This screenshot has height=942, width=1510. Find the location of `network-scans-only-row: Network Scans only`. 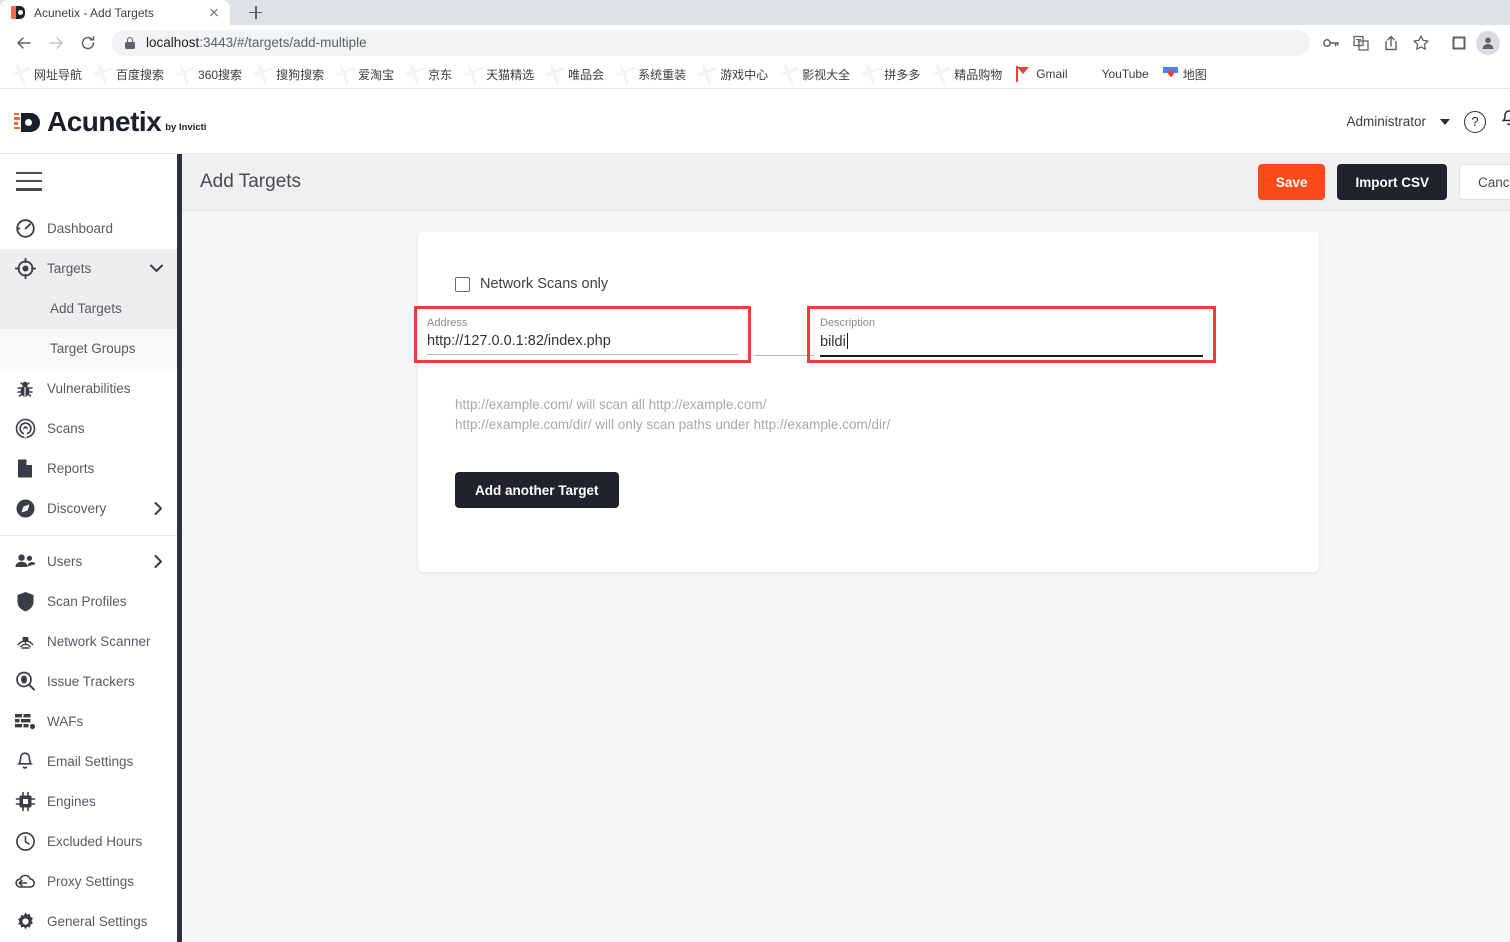

network-scans-only-row: Network Scans only is located at coordinates (868, 262).